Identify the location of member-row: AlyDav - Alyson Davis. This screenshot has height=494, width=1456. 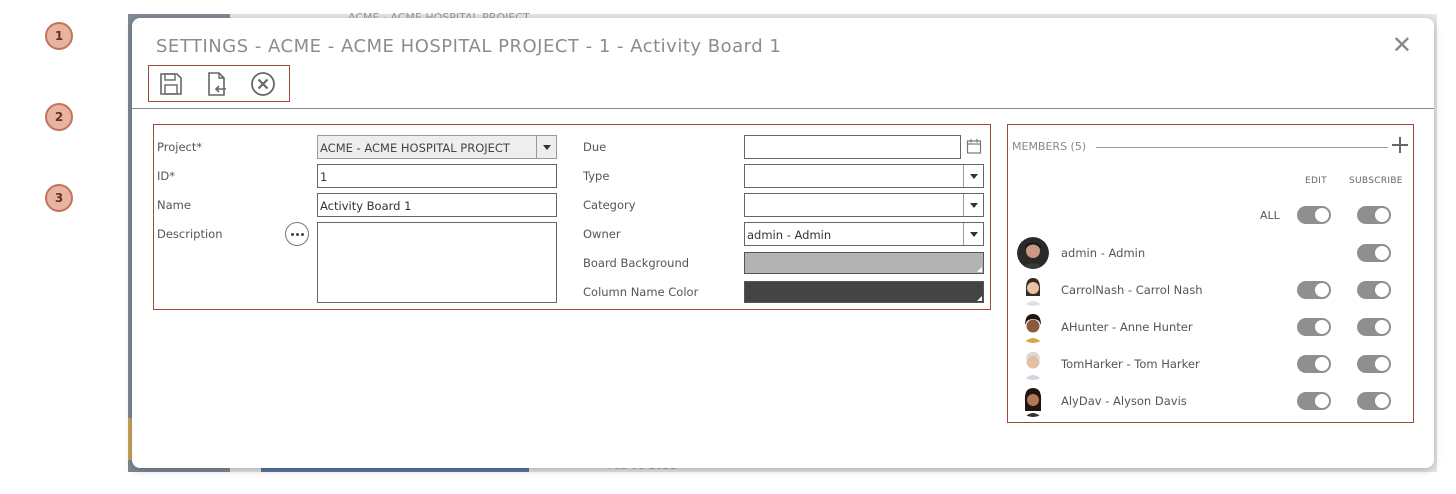
(1210, 401).